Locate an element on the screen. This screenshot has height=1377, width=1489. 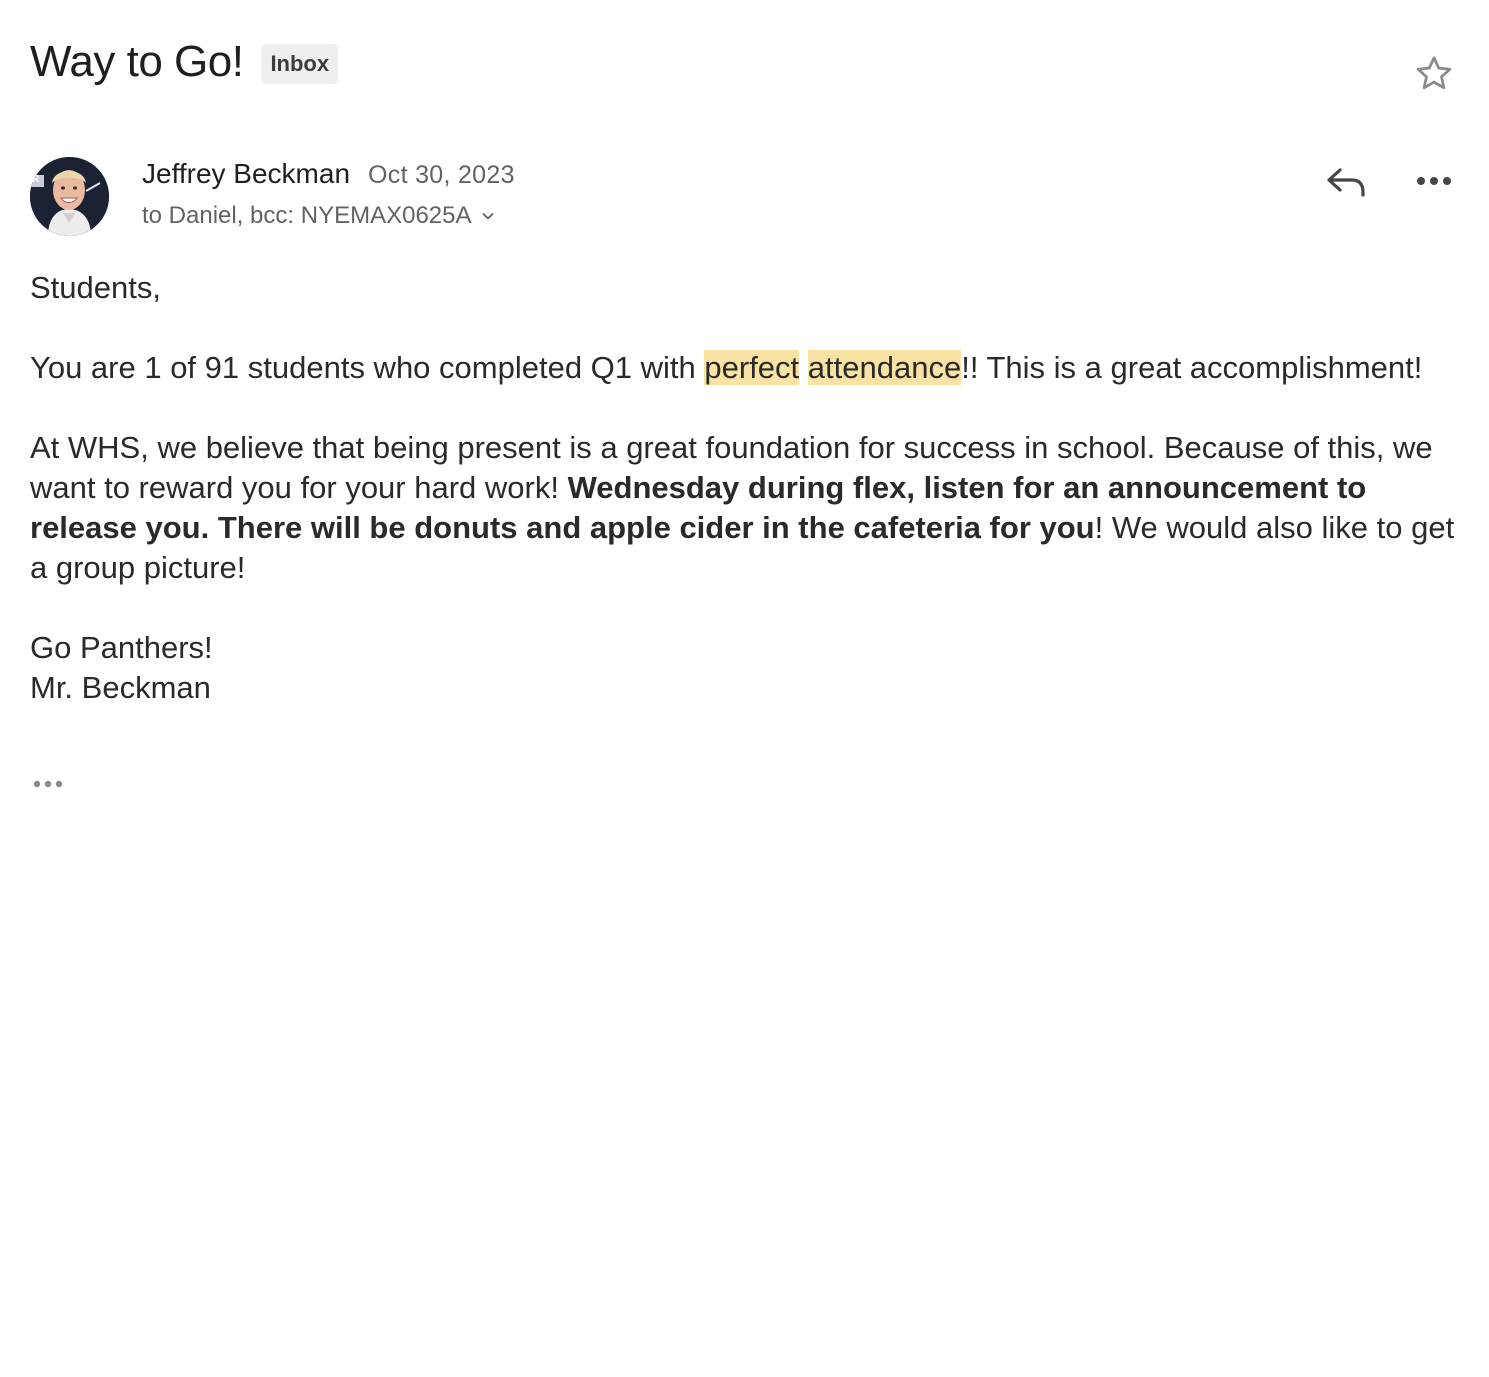
inbox-label-chip: Inbox is located at coordinates (300, 64).